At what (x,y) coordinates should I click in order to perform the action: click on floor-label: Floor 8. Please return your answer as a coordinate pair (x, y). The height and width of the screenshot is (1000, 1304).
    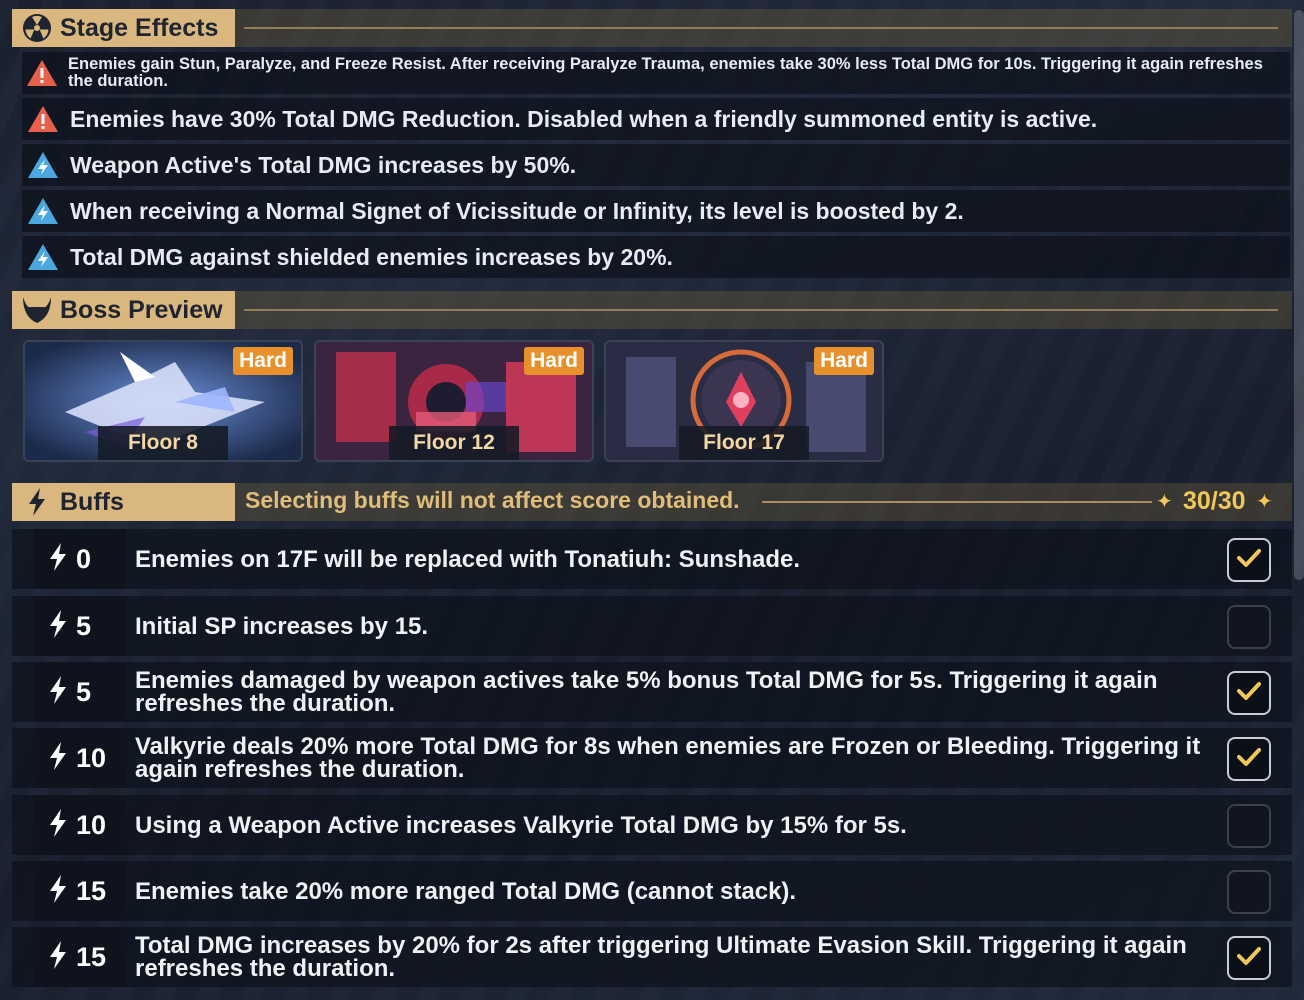
    Looking at the image, I should click on (163, 443).